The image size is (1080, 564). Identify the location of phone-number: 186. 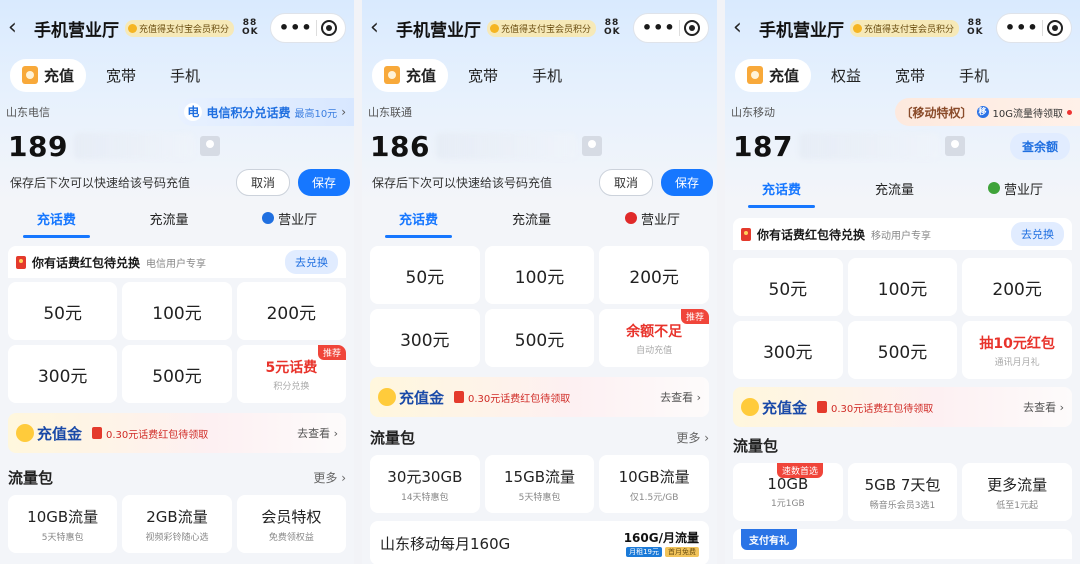
(400, 146).